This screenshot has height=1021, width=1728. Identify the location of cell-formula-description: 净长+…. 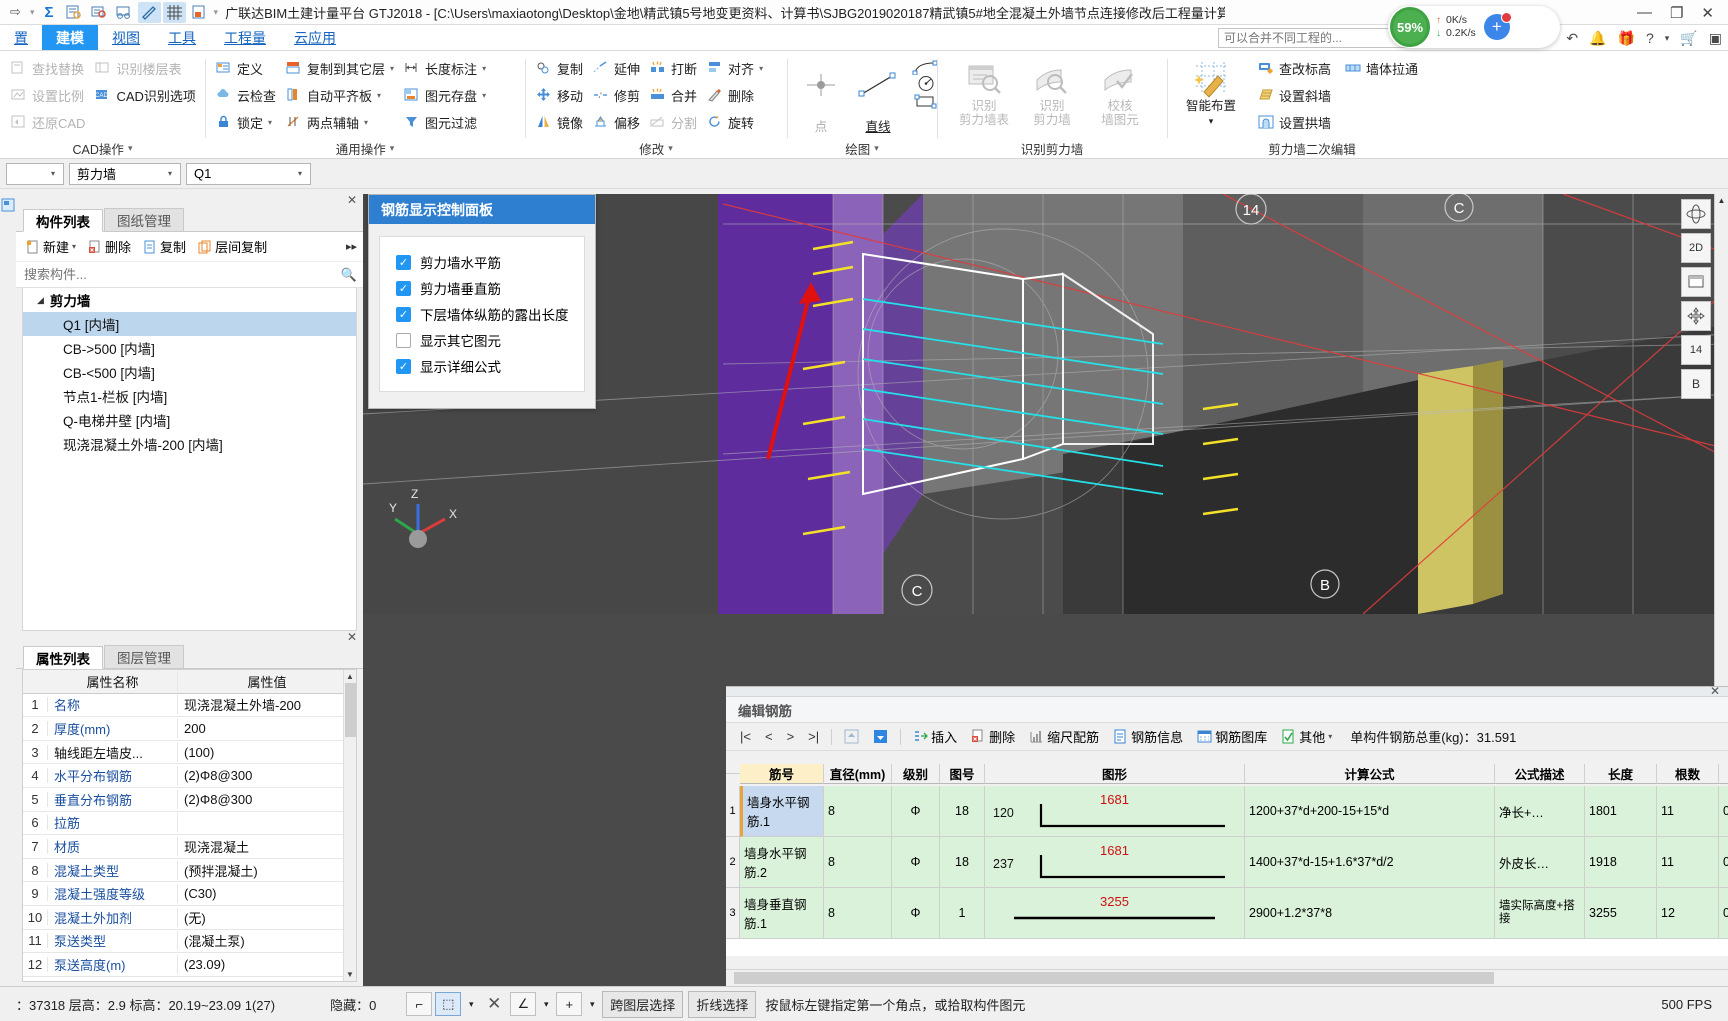
(1540, 811).